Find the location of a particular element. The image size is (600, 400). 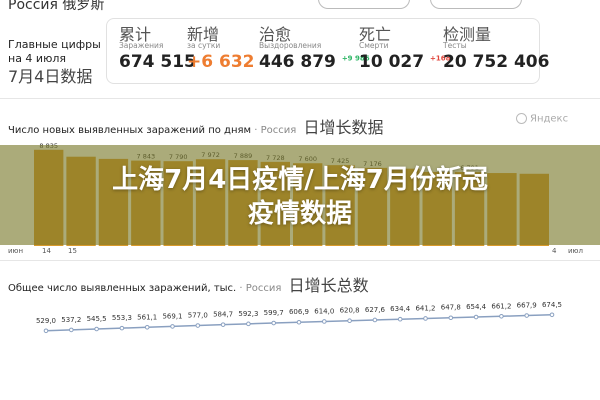

yandex-logo: Яндекс is located at coordinates (542, 119).